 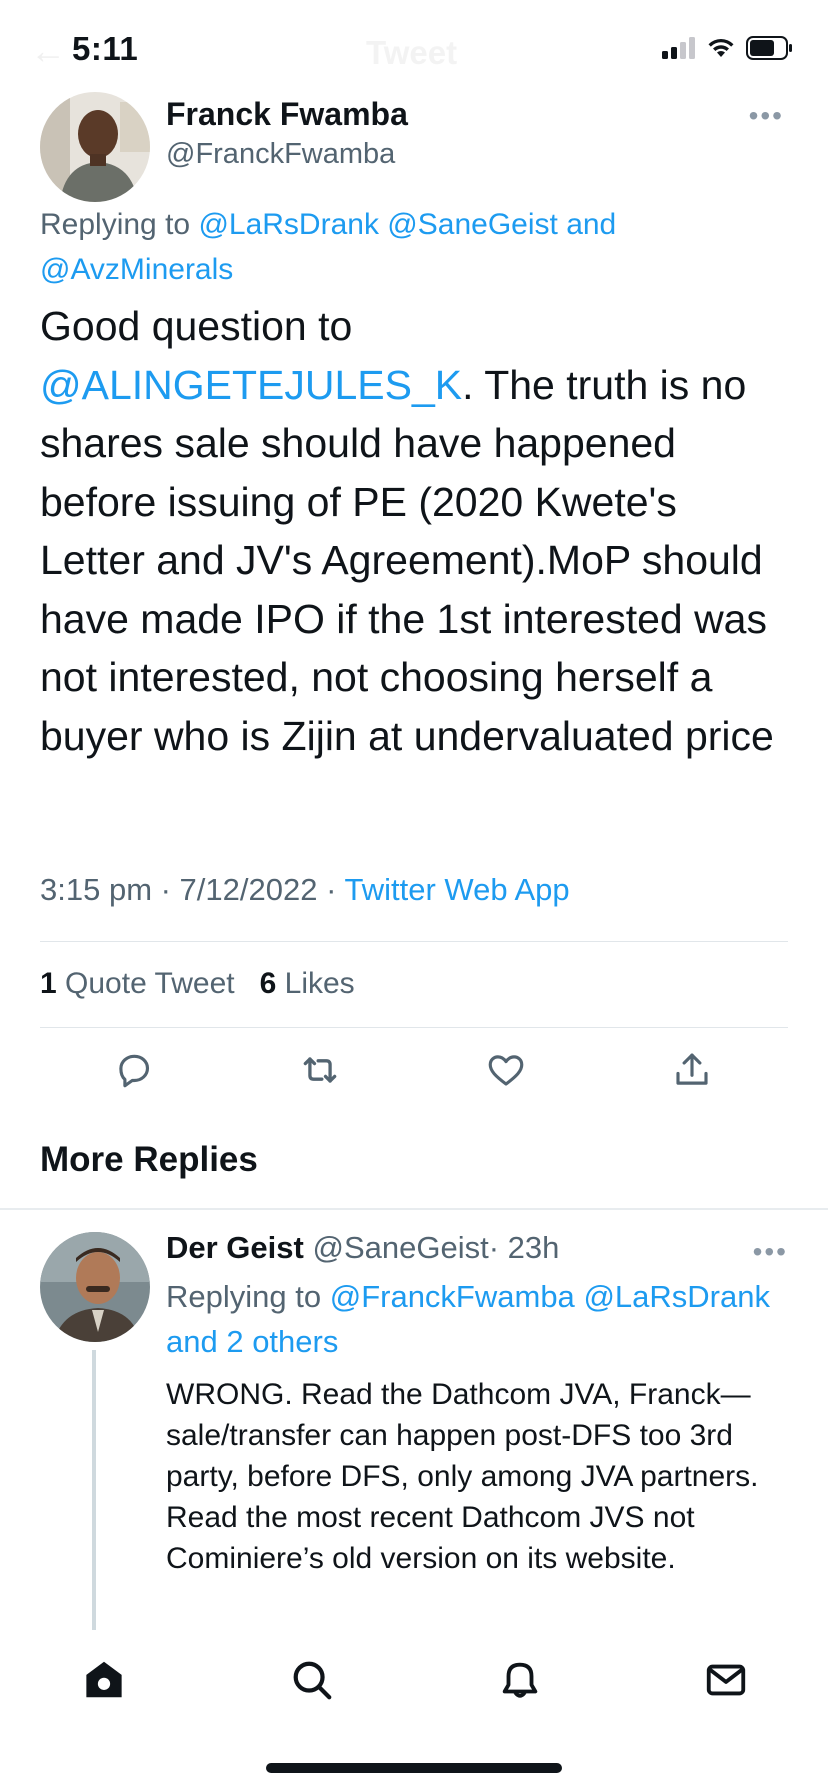 What do you see at coordinates (692, 1070) in the screenshot?
I see `share-icon` at bounding box center [692, 1070].